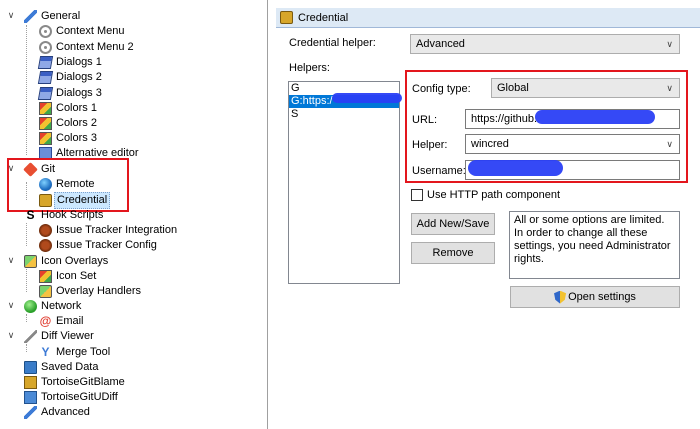 The height and width of the screenshot is (429, 700). What do you see at coordinates (11, 305) in the screenshot?
I see `collapse-network-icon: ∨` at bounding box center [11, 305].